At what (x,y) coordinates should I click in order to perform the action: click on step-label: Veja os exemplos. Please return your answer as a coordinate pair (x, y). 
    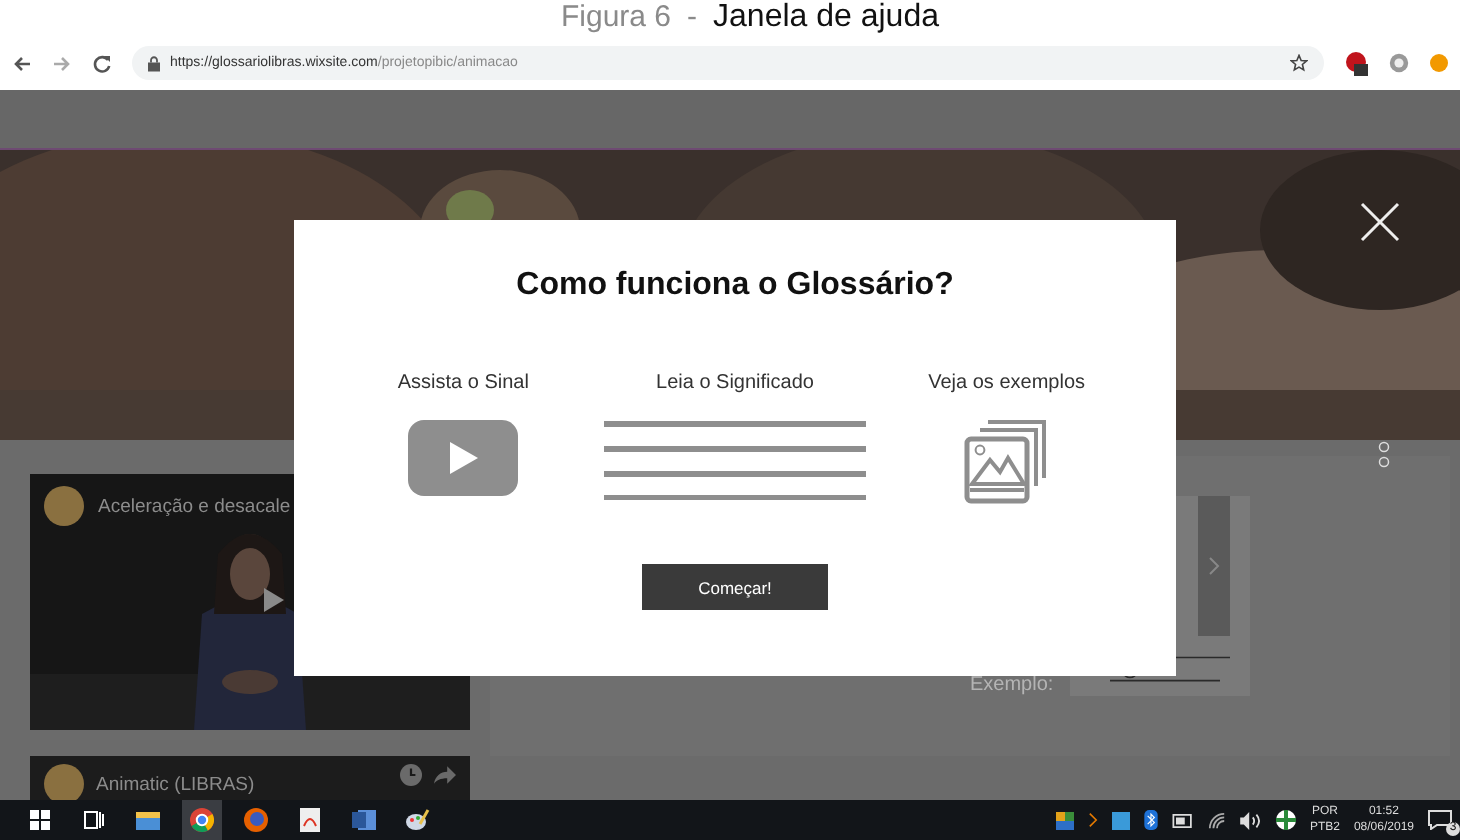
    Looking at the image, I should click on (1007, 383).